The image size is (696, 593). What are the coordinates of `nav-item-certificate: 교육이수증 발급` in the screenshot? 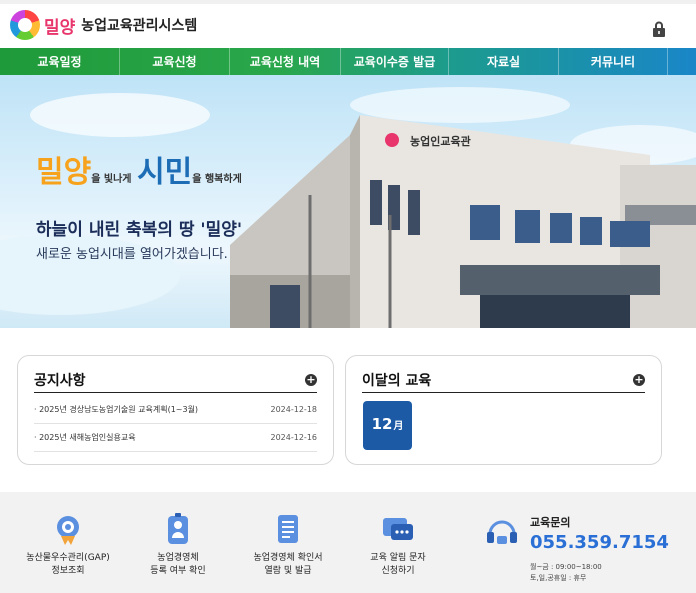 It's located at (395, 61).